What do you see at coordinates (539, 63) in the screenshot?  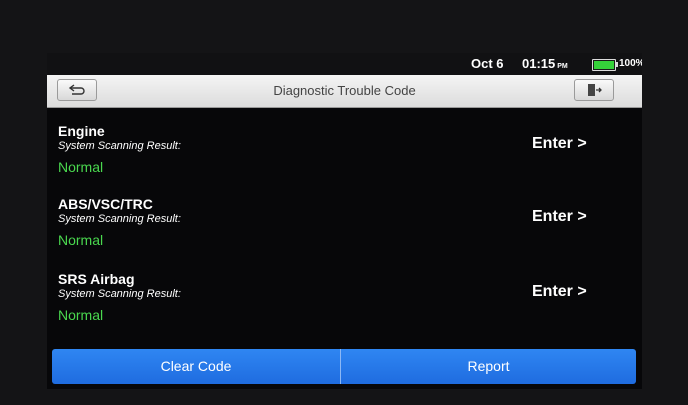 I see `status-time-value: 01:15` at bounding box center [539, 63].